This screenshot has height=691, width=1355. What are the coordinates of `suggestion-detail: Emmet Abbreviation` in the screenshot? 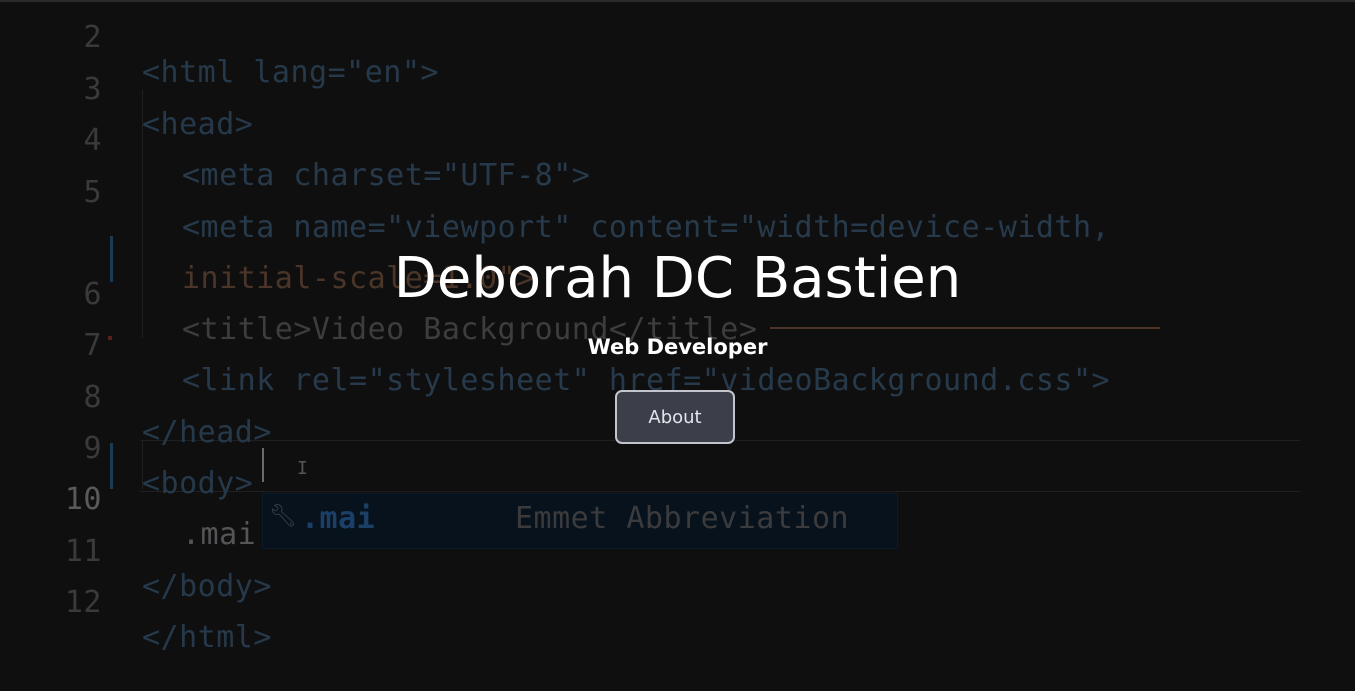 It's located at (682, 518).